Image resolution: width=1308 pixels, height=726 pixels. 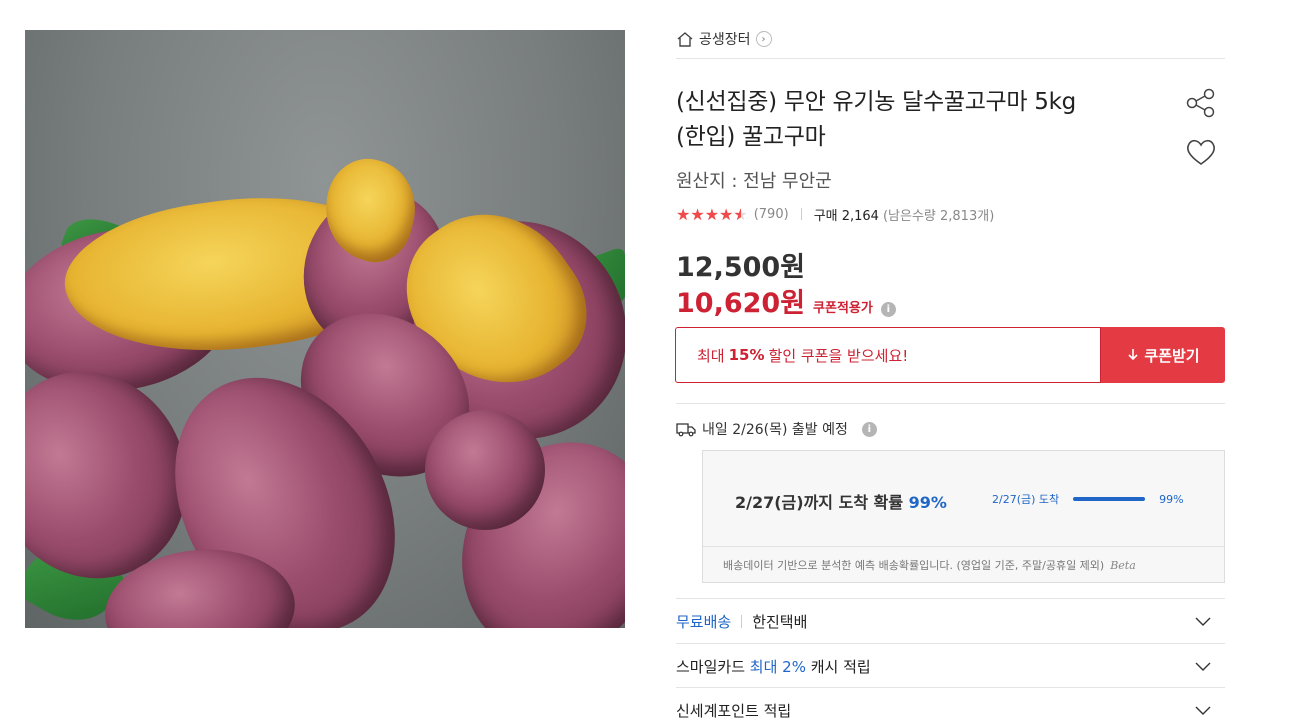 I want to click on sale-price-row: 10,620원 쿠폰적용가 i, so click(x=786, y=300).